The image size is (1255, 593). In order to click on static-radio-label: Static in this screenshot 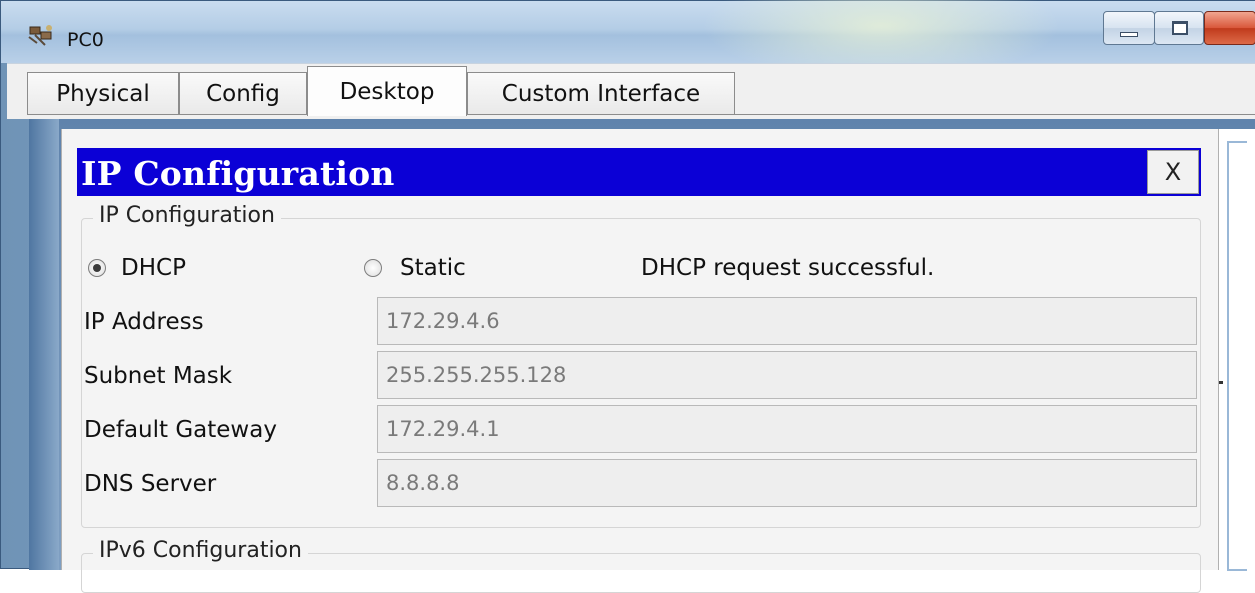, I will do `click(433, 268)`.